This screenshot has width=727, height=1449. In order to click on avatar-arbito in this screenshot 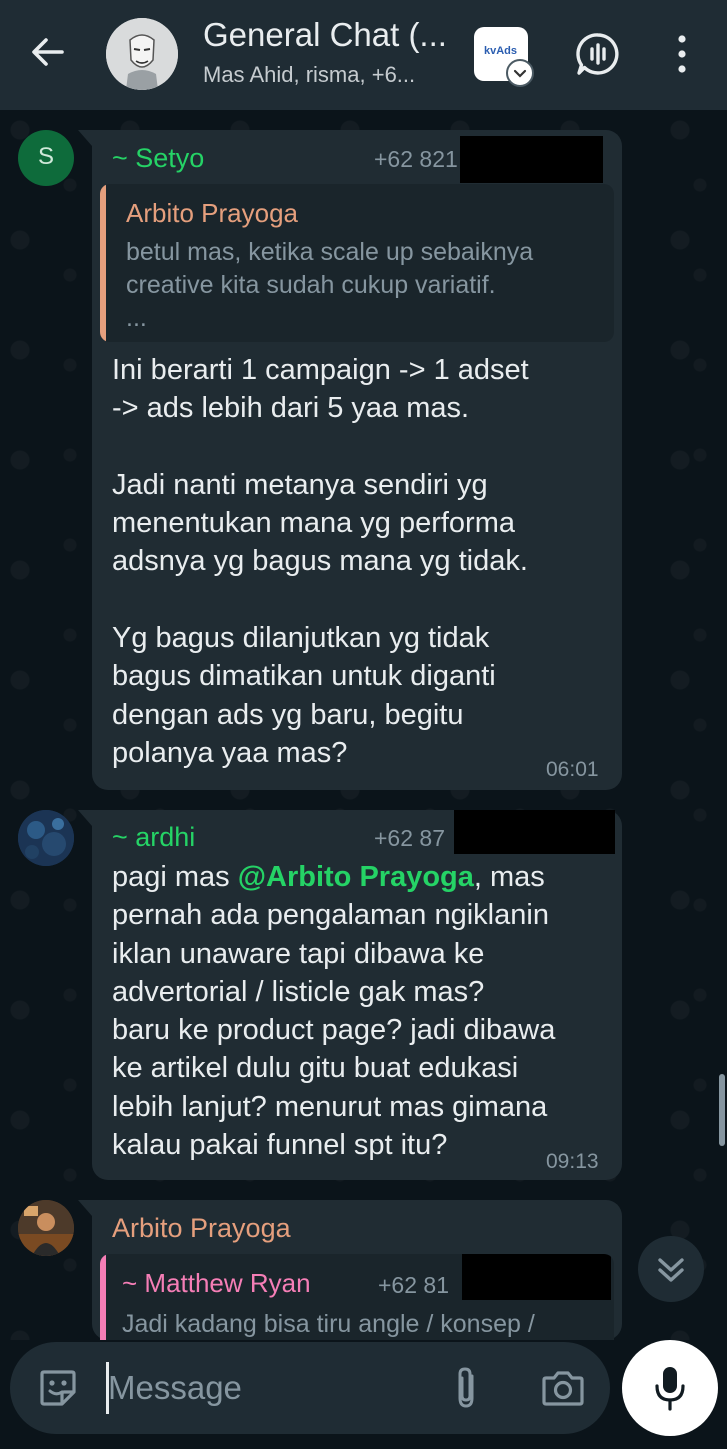, I will do `click(46, 1228)`.